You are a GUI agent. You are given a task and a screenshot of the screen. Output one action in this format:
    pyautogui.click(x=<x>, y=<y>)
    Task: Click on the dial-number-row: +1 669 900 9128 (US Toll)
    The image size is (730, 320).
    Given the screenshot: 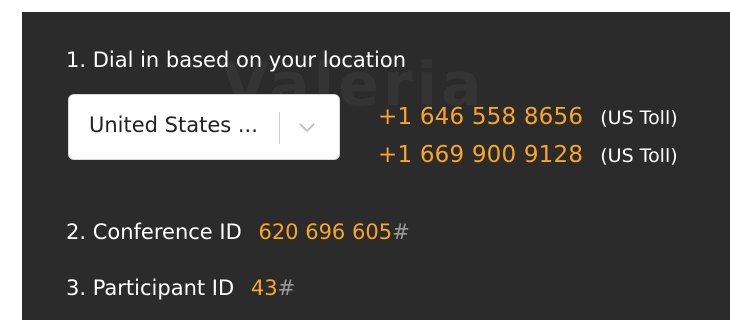 What is the action you would take?
    pyautogui.click(x=528, y=155)
    